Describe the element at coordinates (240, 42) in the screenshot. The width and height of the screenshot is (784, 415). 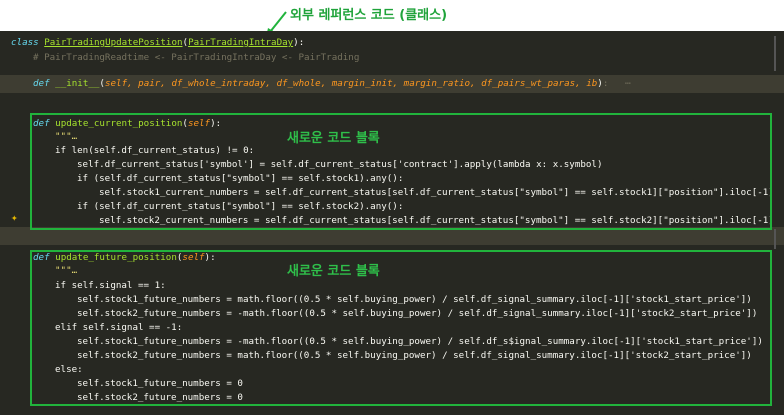
I see `base-class-name: PairTradingIntraDay` at that location.